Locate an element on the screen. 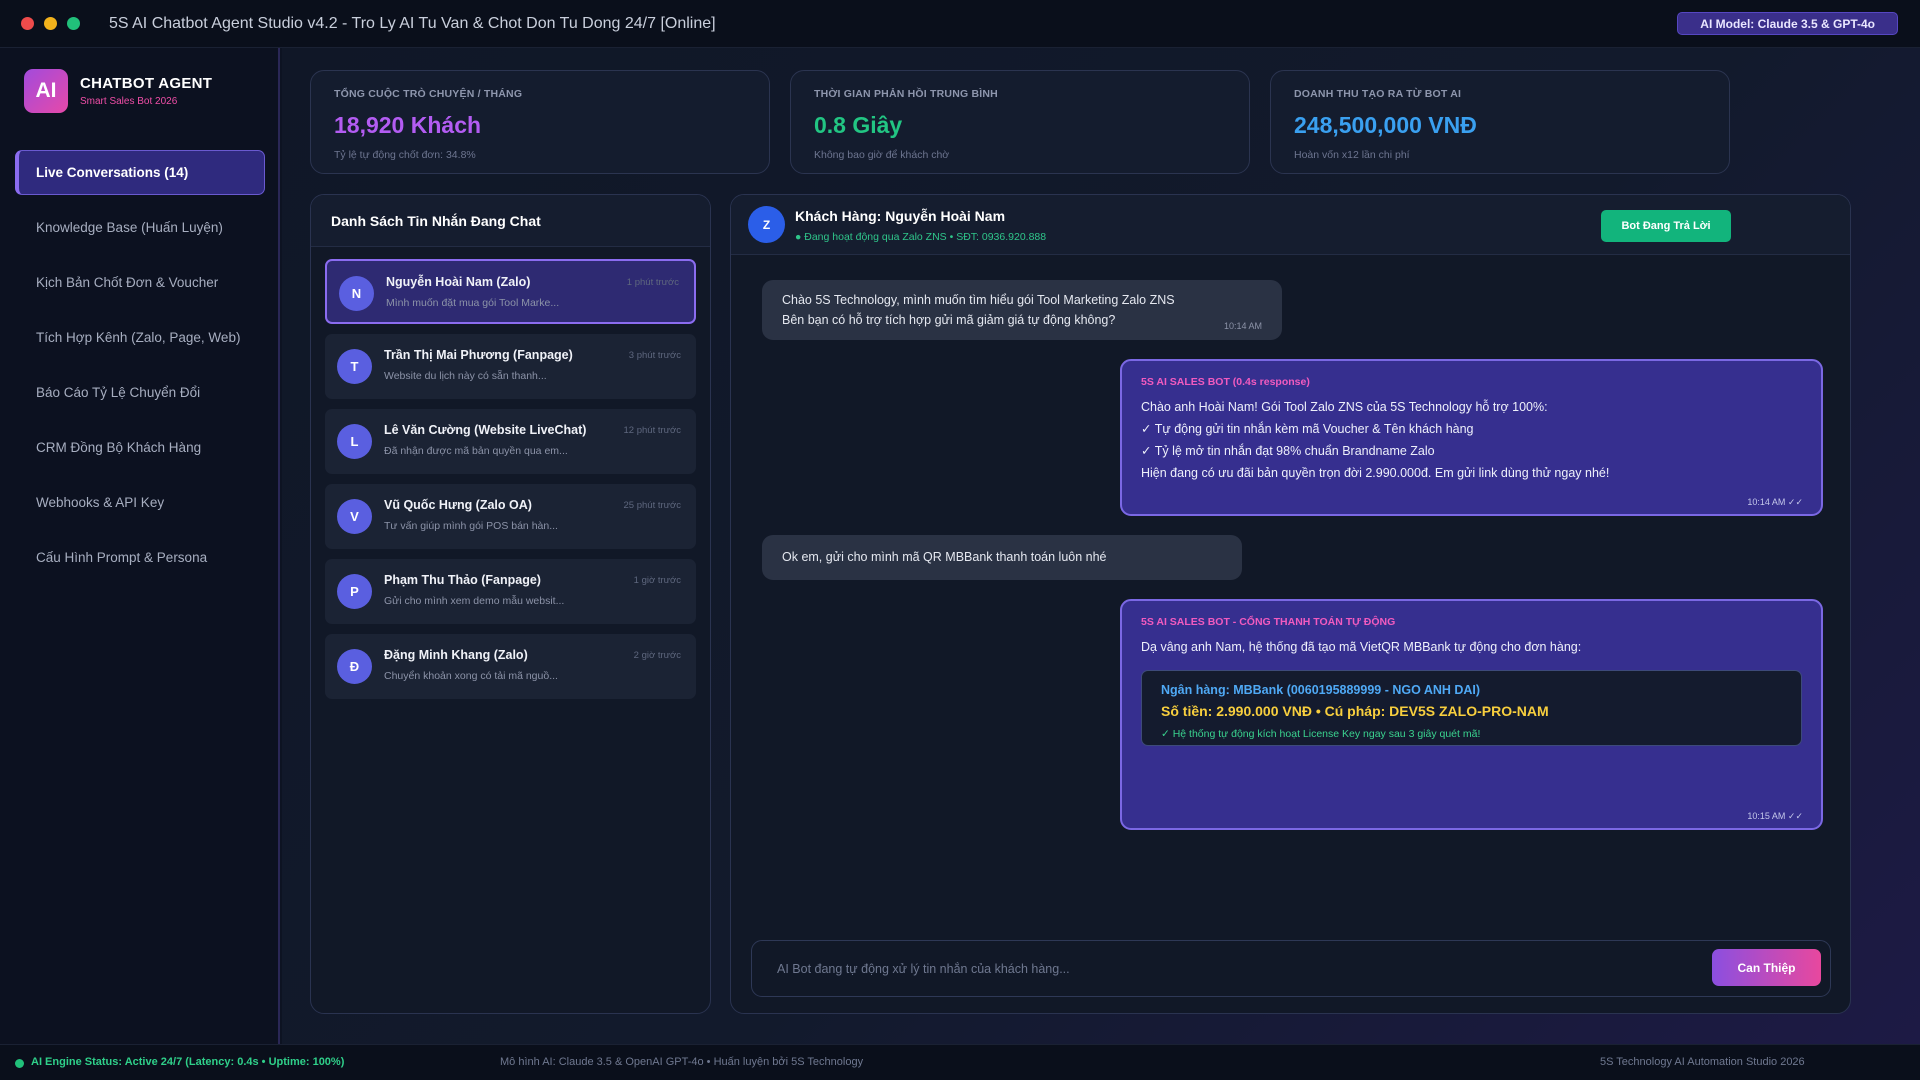 The image size is (1920, 1080). brand-subtitle: Smart Sales Bot 2026 is located at coordinates (129, 101).